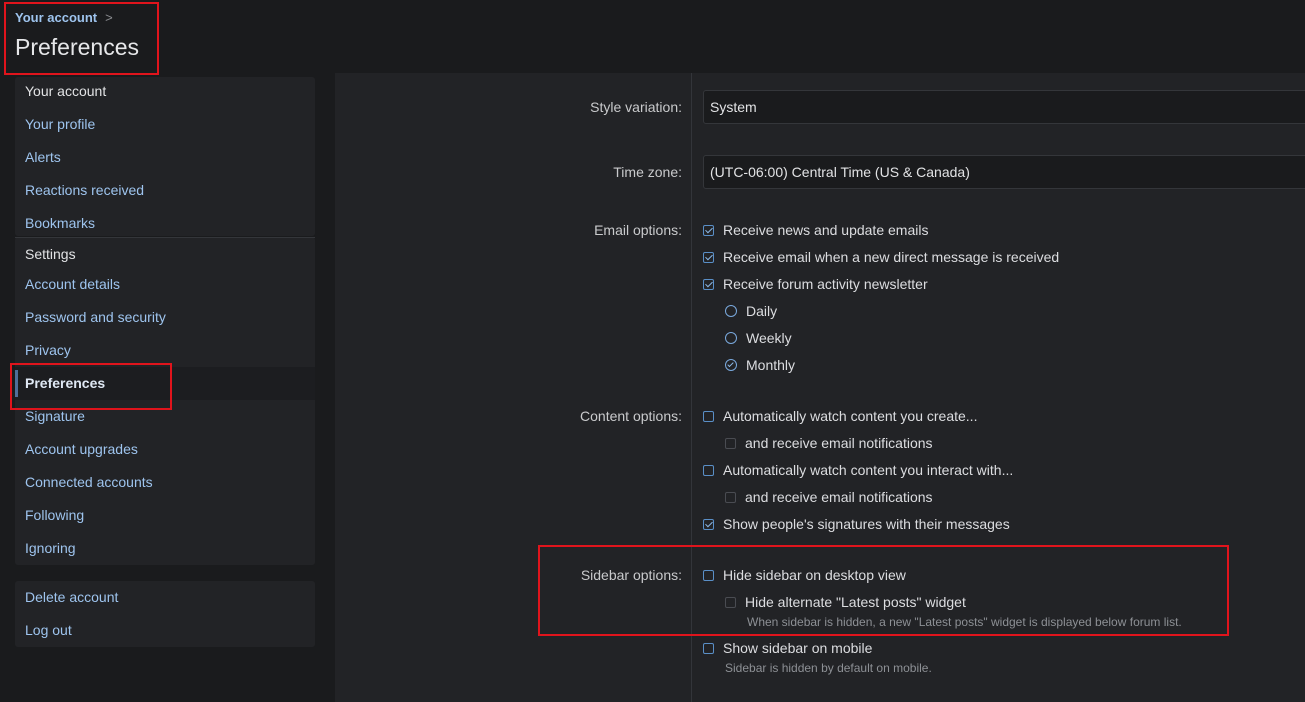 This screenshot has height=702, width=1305. I want to click on frequency-monthly-radio: Monthly, so click(760, 365).